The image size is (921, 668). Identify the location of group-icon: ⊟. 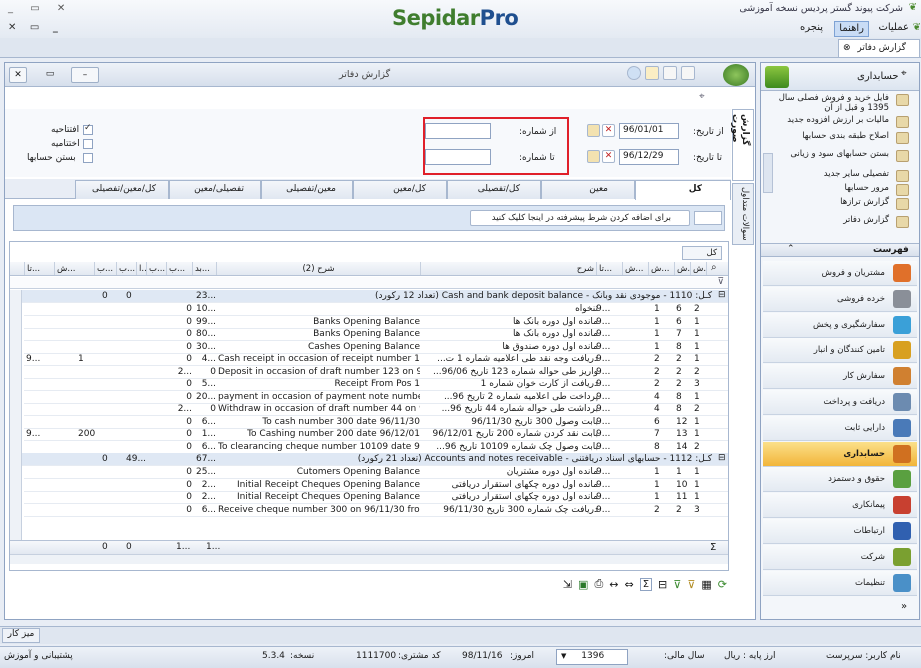
(662, 584).